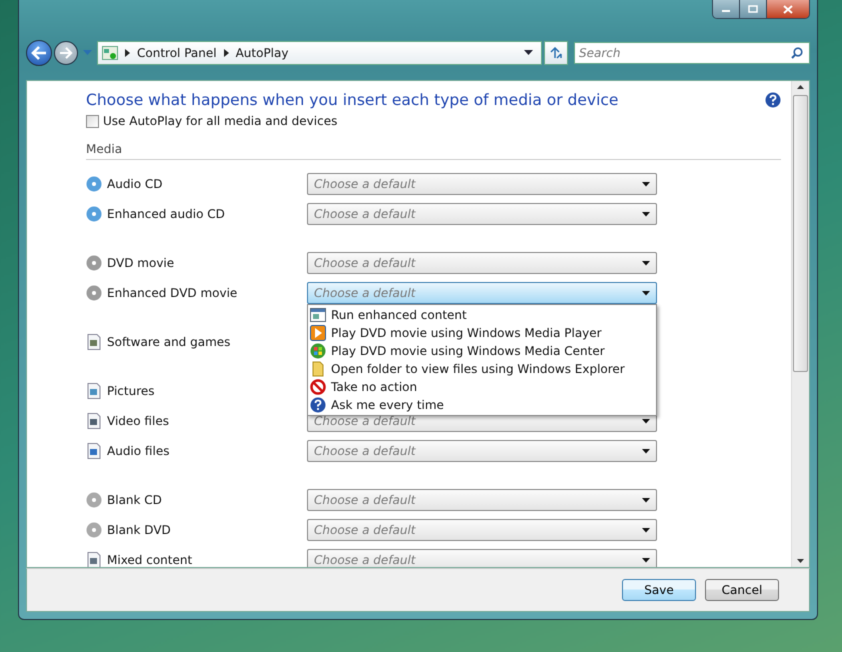 The width and height of the screenshot is (842, 652). I want to click on dropdown-option: Play DVD movie using Windows Media Center, so click(482, 351).